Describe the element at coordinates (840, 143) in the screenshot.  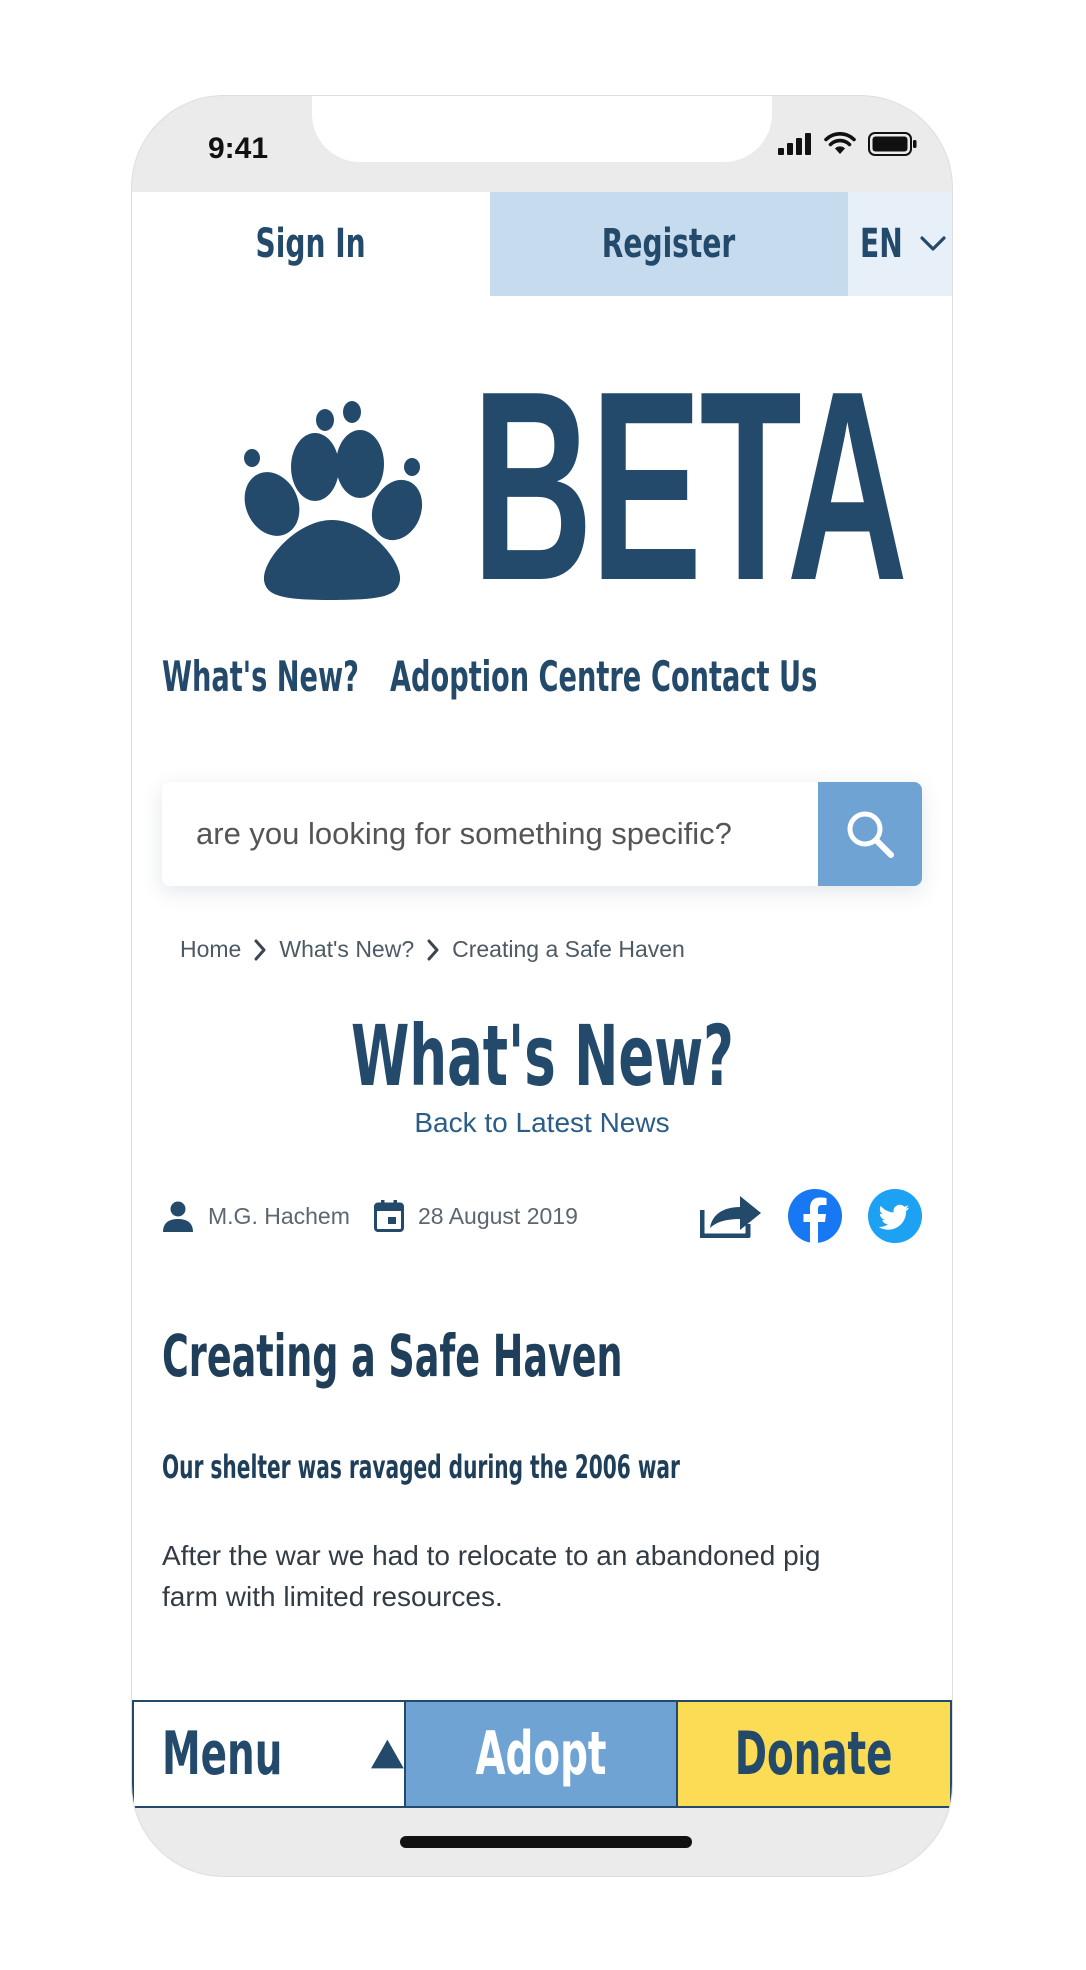
I see `wifi-icon` at that location.